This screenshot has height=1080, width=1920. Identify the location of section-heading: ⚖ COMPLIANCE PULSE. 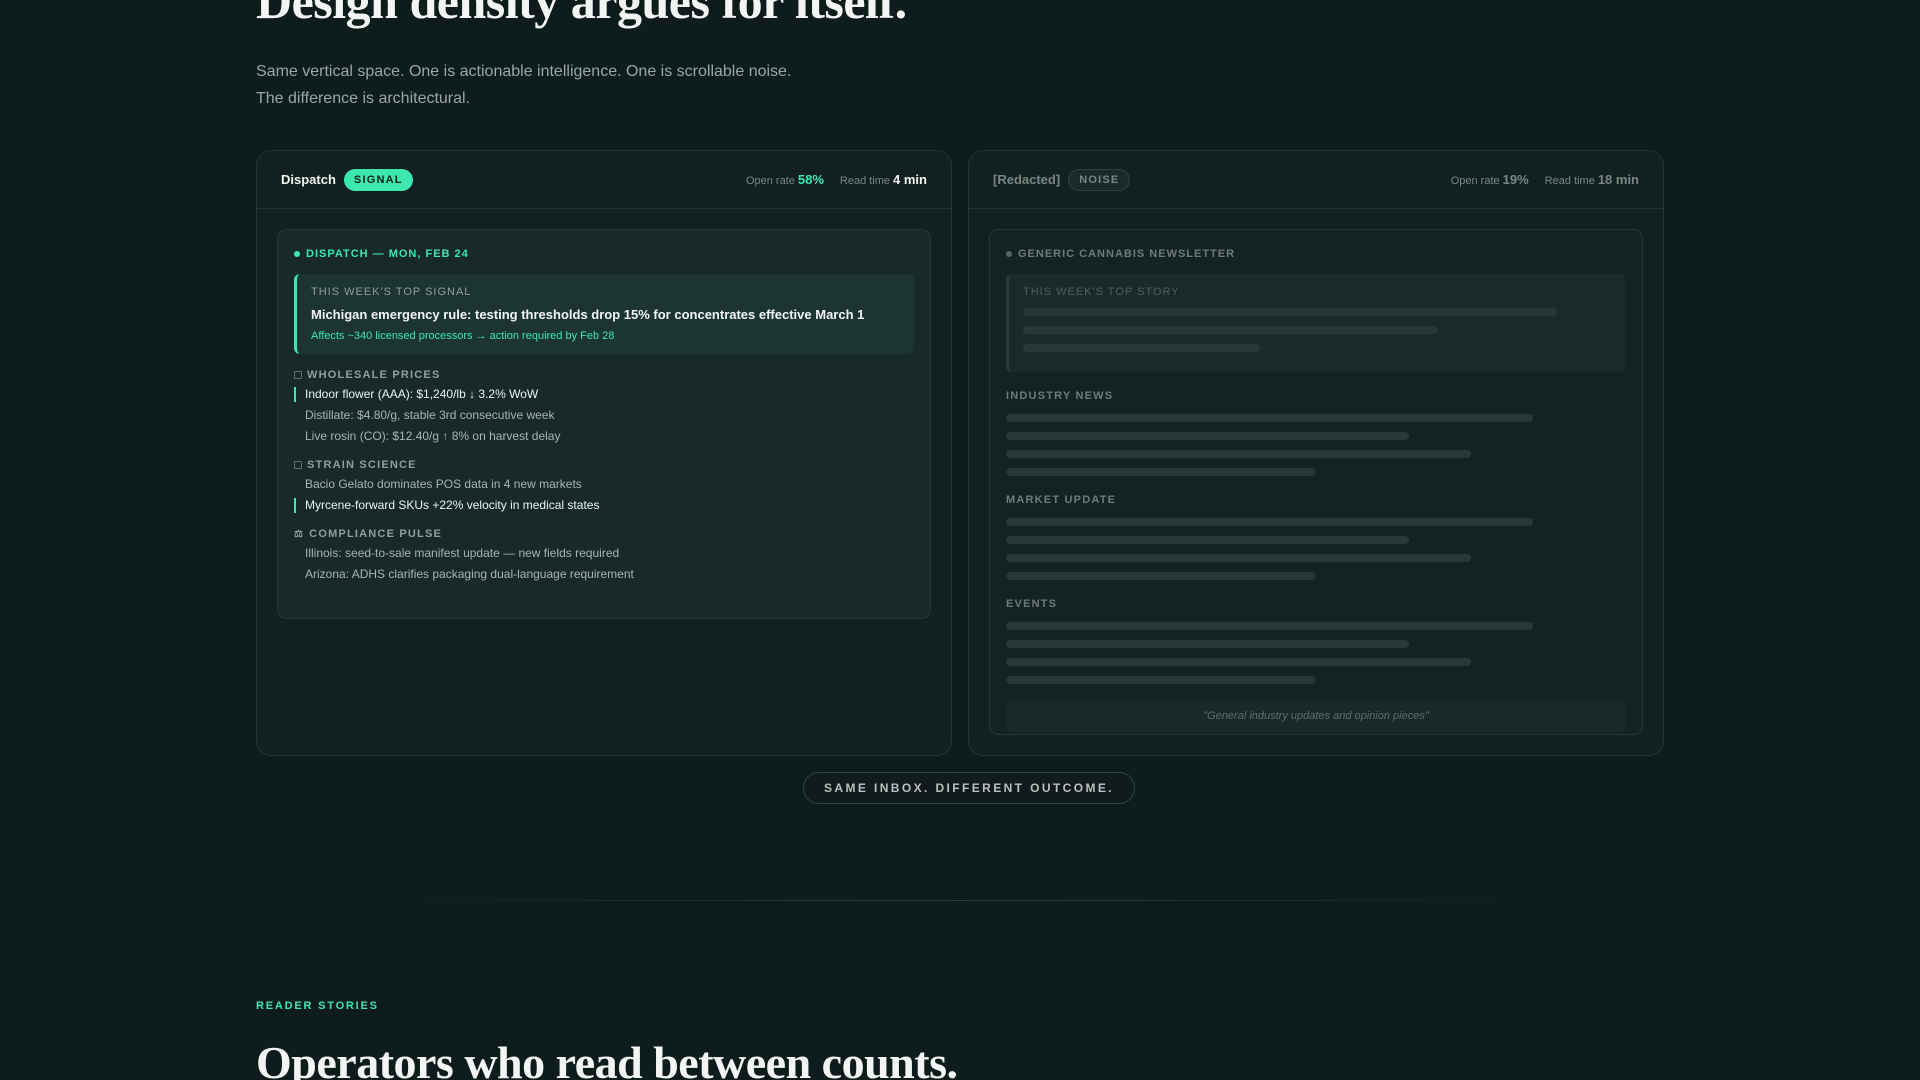
(604, 534).